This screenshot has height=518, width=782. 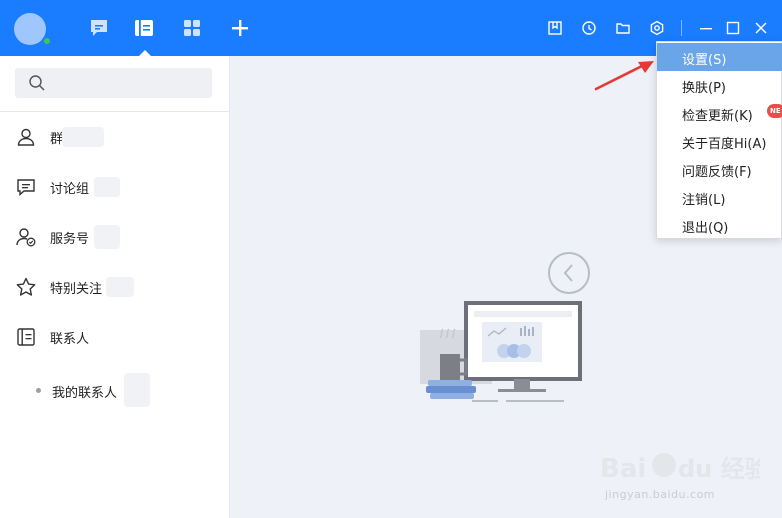 What do you see at coordinates (623, 28) in the screenshot?
I see `folder-icon` at bounding box center [623, 28].